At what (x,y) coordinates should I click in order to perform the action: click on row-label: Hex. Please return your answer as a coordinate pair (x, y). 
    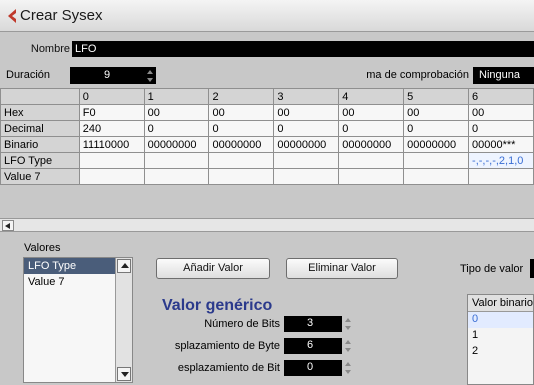
    Looking at the image, I should click on (40, 112).